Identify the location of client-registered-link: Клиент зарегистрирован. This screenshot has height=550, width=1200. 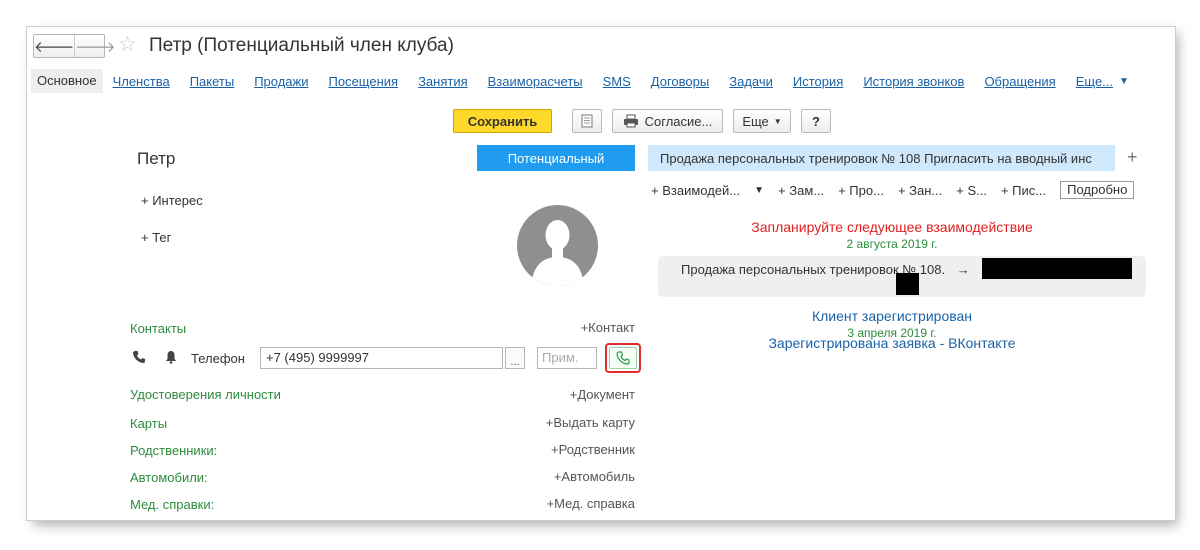
(892, 316).